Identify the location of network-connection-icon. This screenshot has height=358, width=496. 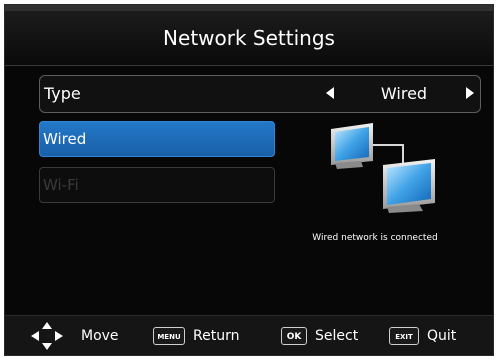
(383, 168).